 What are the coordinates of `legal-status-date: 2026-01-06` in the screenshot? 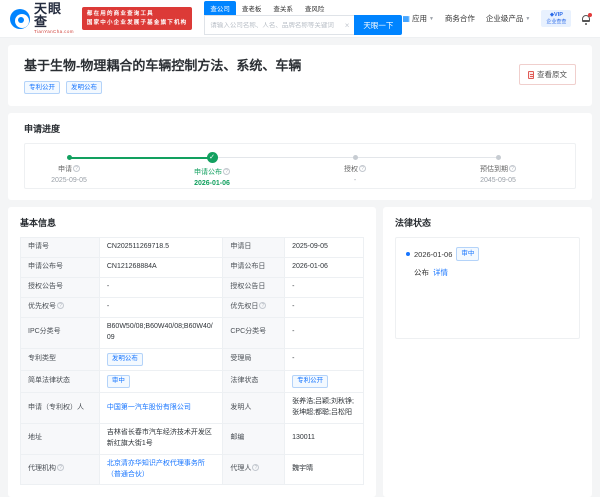 It's located at (433, 254).